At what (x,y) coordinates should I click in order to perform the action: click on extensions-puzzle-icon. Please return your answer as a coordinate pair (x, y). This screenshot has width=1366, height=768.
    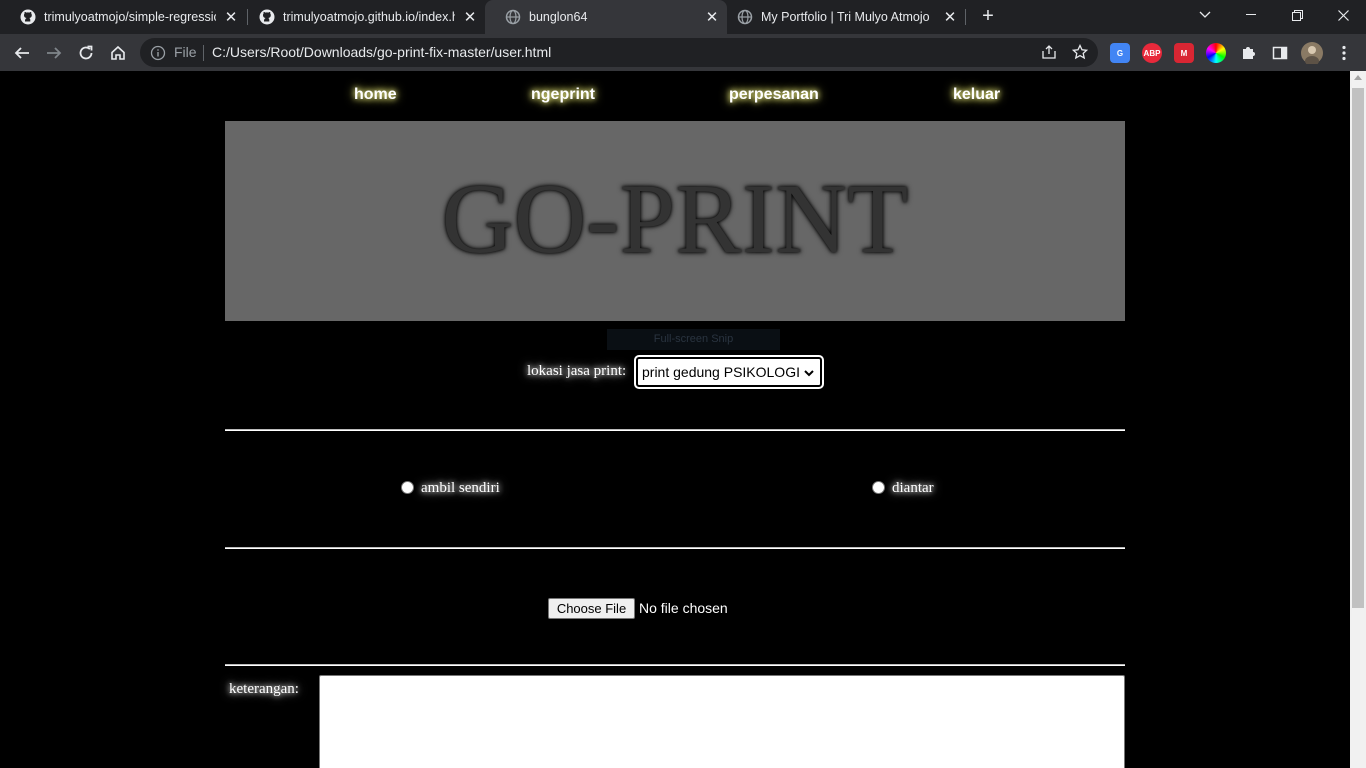
    Looking at the image, I should click on (1248, 53).